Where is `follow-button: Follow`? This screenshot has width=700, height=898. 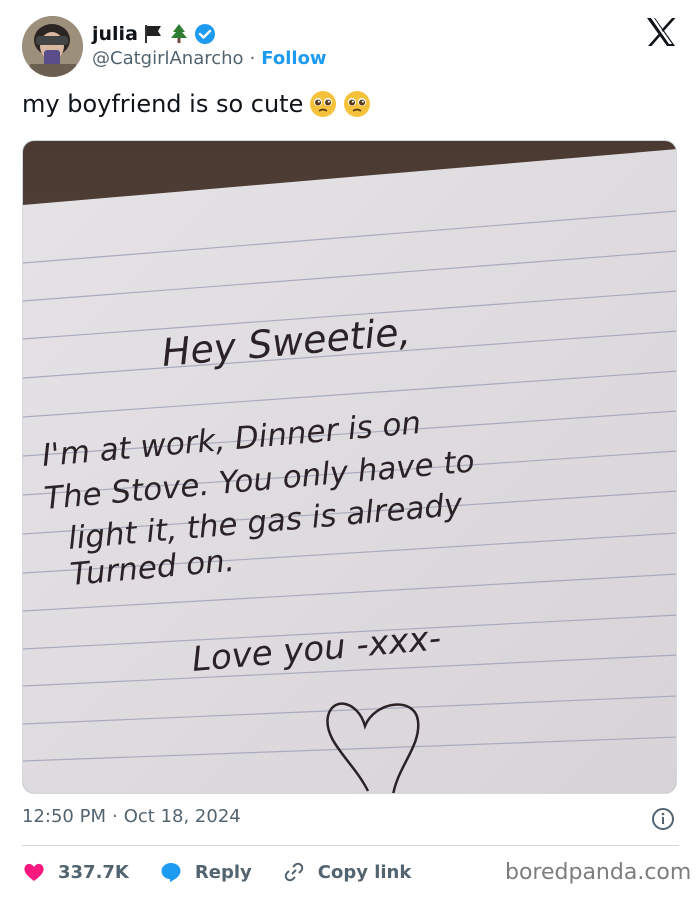
follow-button: Follow is located at coordinates (293, 58).